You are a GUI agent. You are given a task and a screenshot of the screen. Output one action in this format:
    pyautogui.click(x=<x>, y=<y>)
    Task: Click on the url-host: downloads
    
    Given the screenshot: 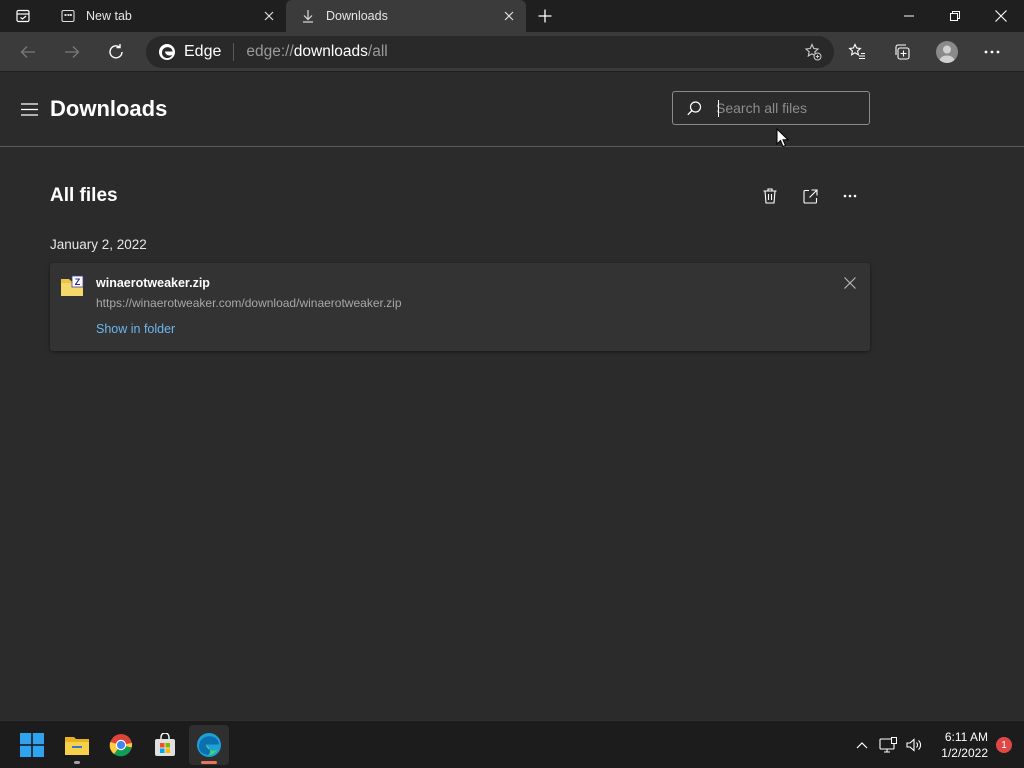 What is the action you would take?
    pyautogui.click(x=330, y=51)
    